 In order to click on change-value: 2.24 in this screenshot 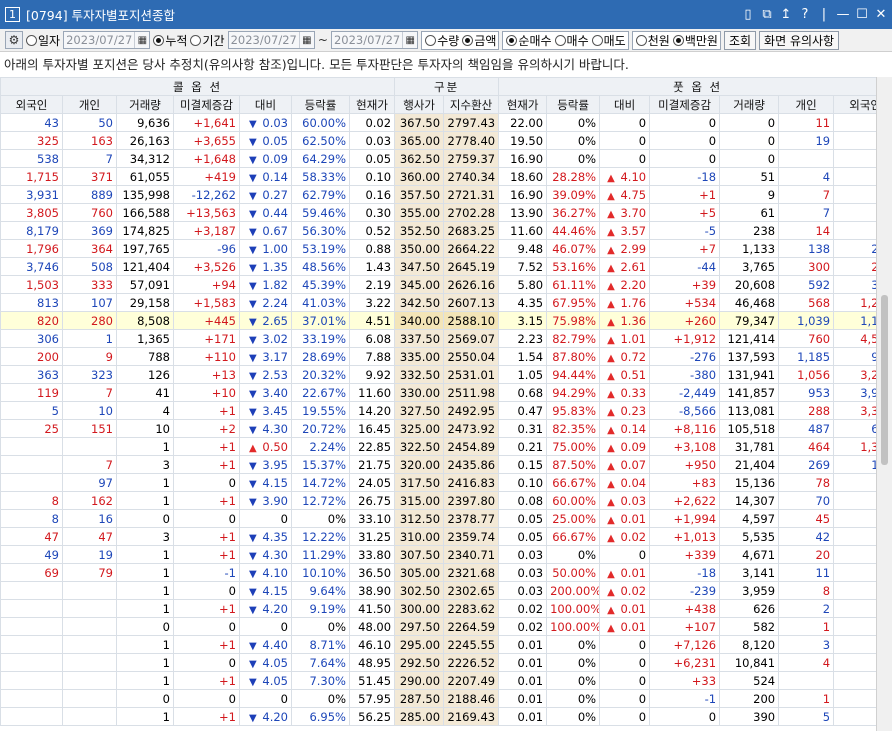, I will do `click(275, 302)`.